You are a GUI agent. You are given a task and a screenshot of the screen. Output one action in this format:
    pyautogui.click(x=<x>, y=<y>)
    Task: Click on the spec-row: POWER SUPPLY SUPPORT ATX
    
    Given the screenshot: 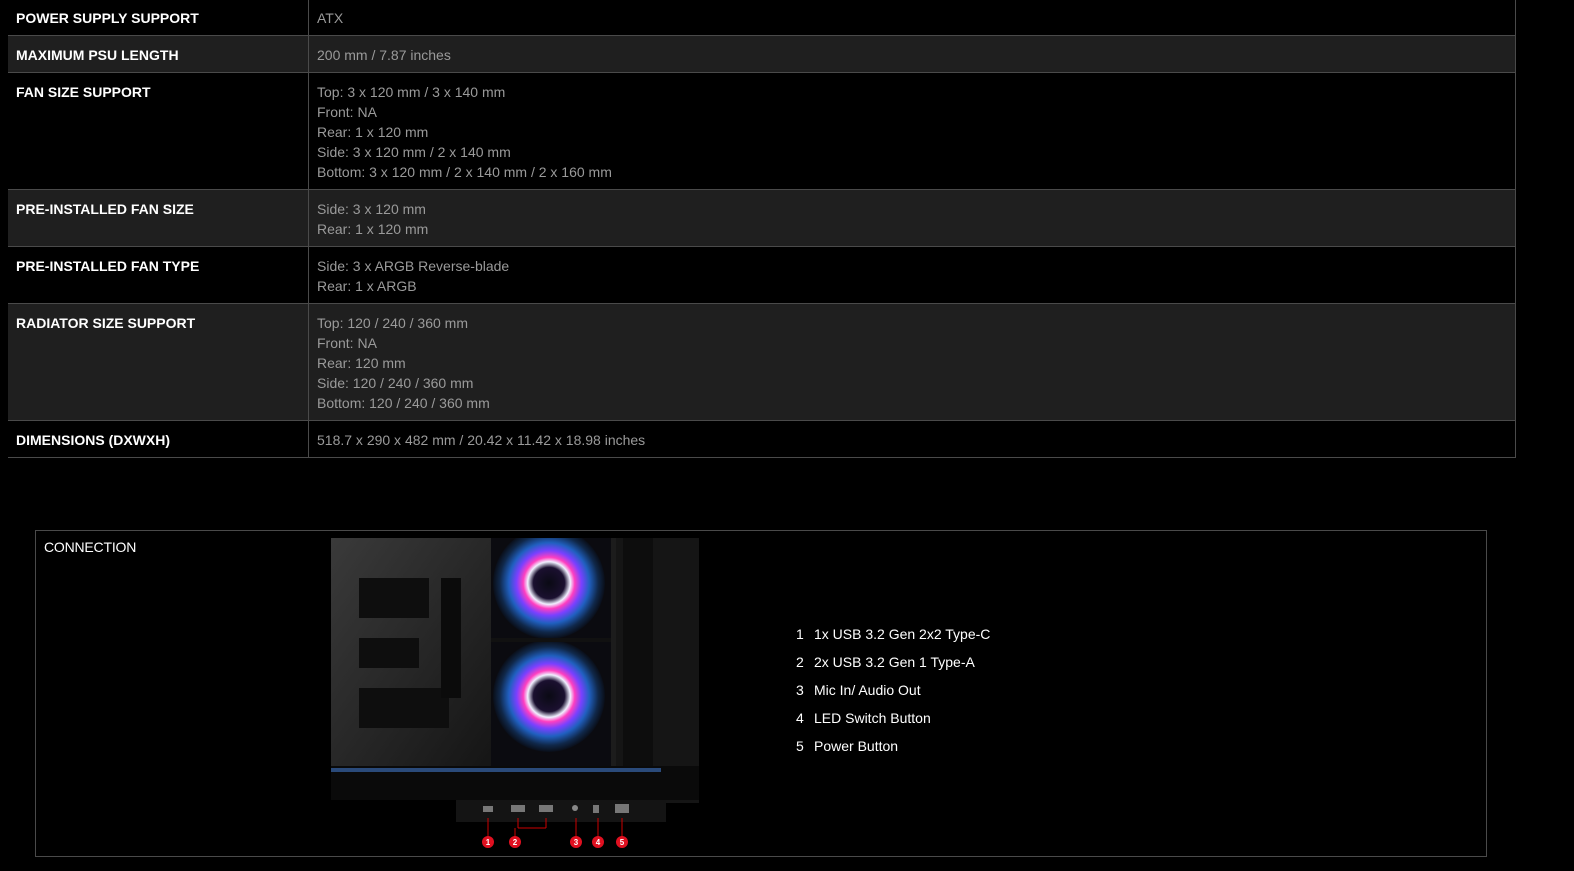 What is the action you would take?
    pyautogui.click(x=762, y=18)
    